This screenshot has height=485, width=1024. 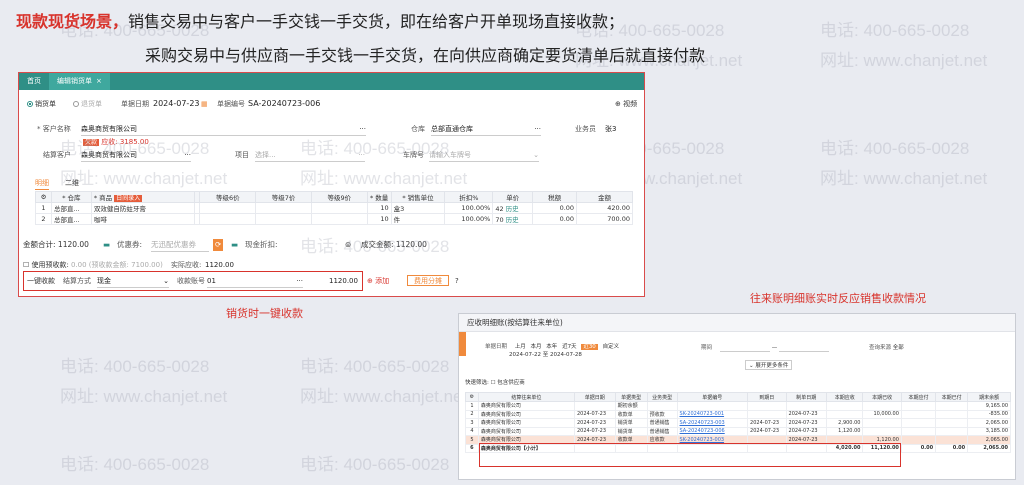 I want to click on tab-home: 首页, so click(x=34, y=81).